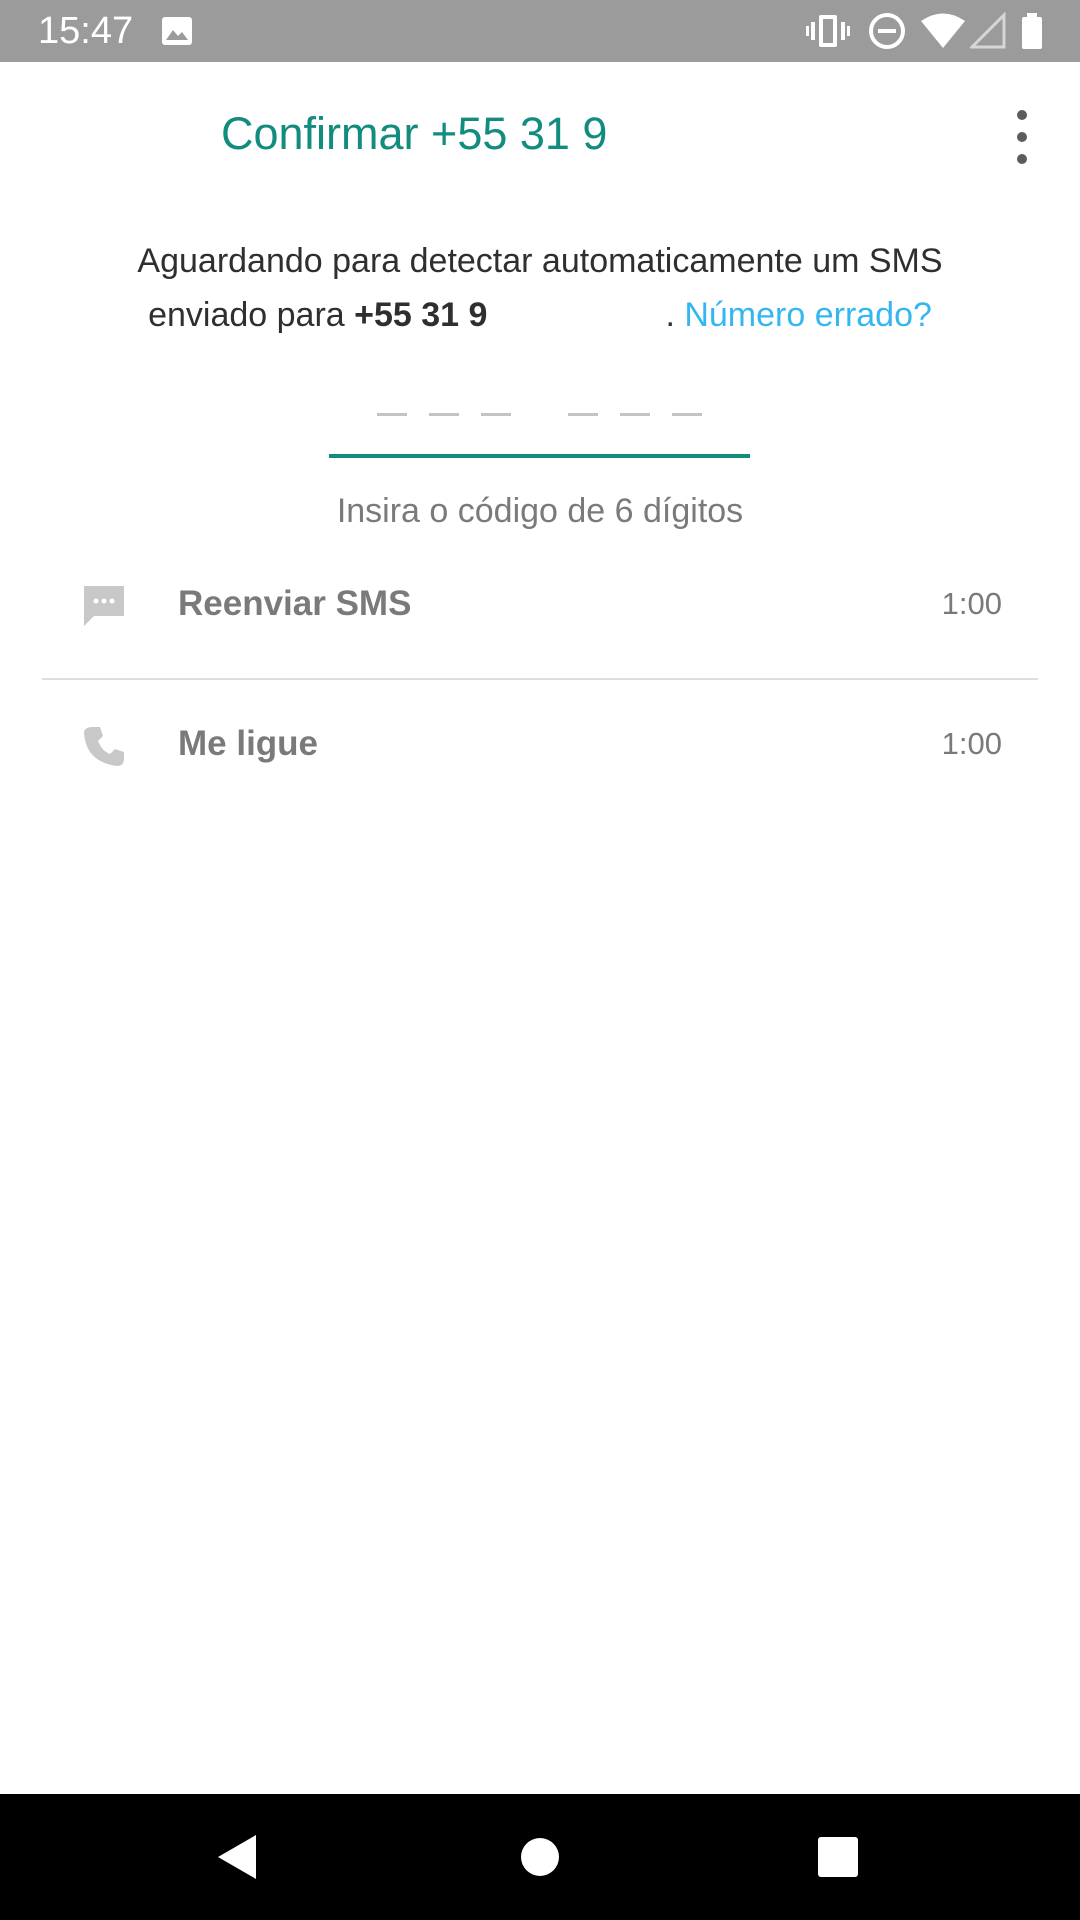  Describe the element at coordinates (238, 1857) in the screenshot. I see `back-icon` at that location.